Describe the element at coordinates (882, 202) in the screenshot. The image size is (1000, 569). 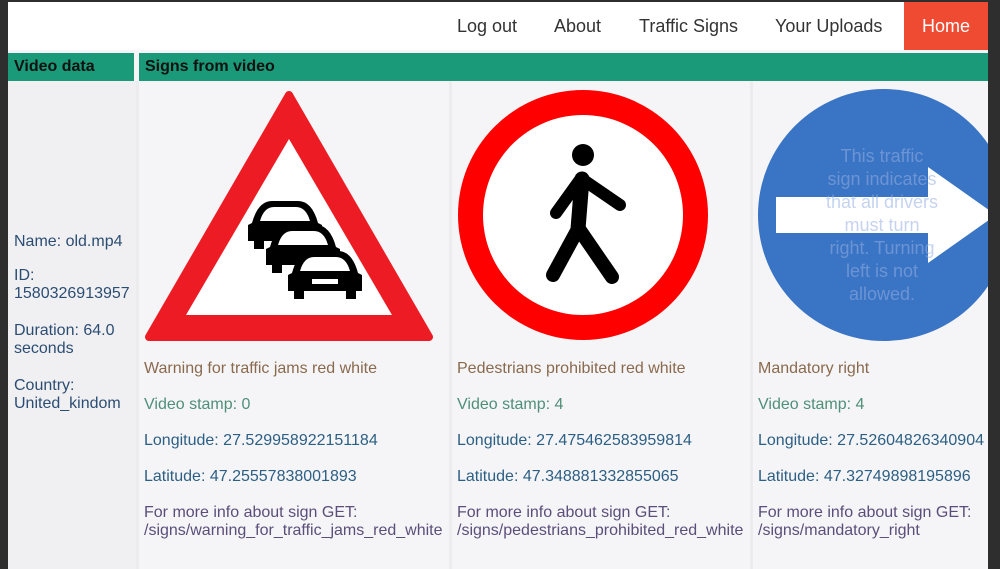
I see `tooltip-line: that all drivers` at that location.